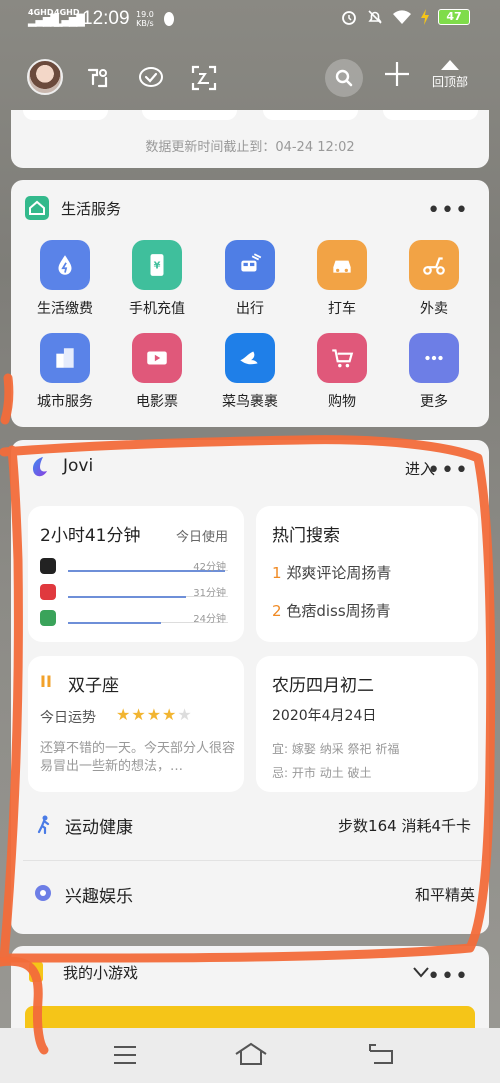  I want to click on hot-search-item: 1 郑爽评论周扬青, so click(331, 572).